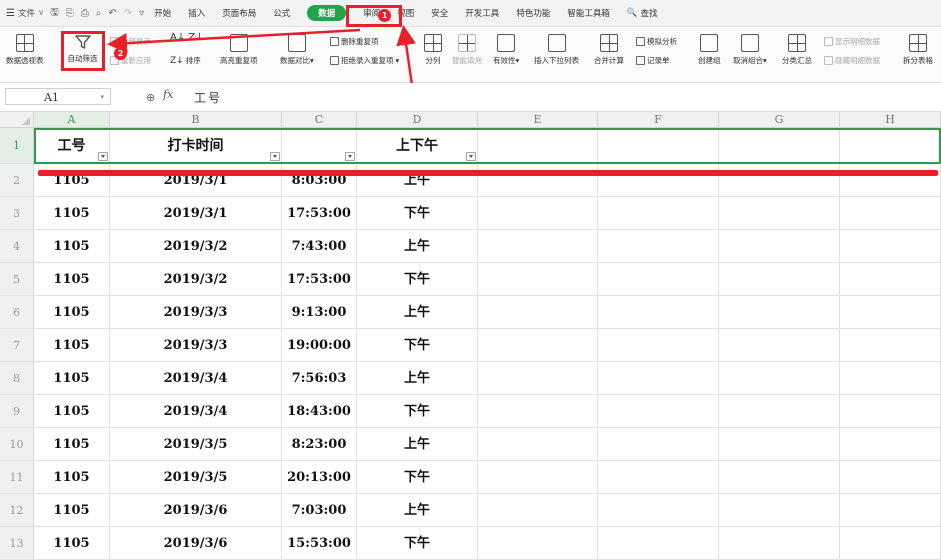 The height and width of the screenshot is (560, 941). What do you see at coordinates (538, 345) in the screenshot?
I see `cell-e7` at bounding box center [538, 345].